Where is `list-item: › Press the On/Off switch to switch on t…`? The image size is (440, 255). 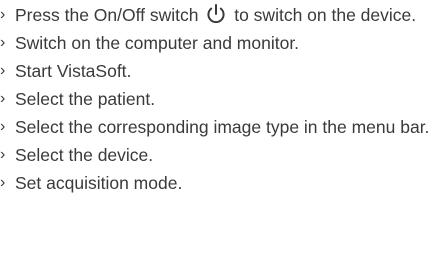
list-item: › Press the On/Off switch to switch on t… is located at coordinates (220, 15).